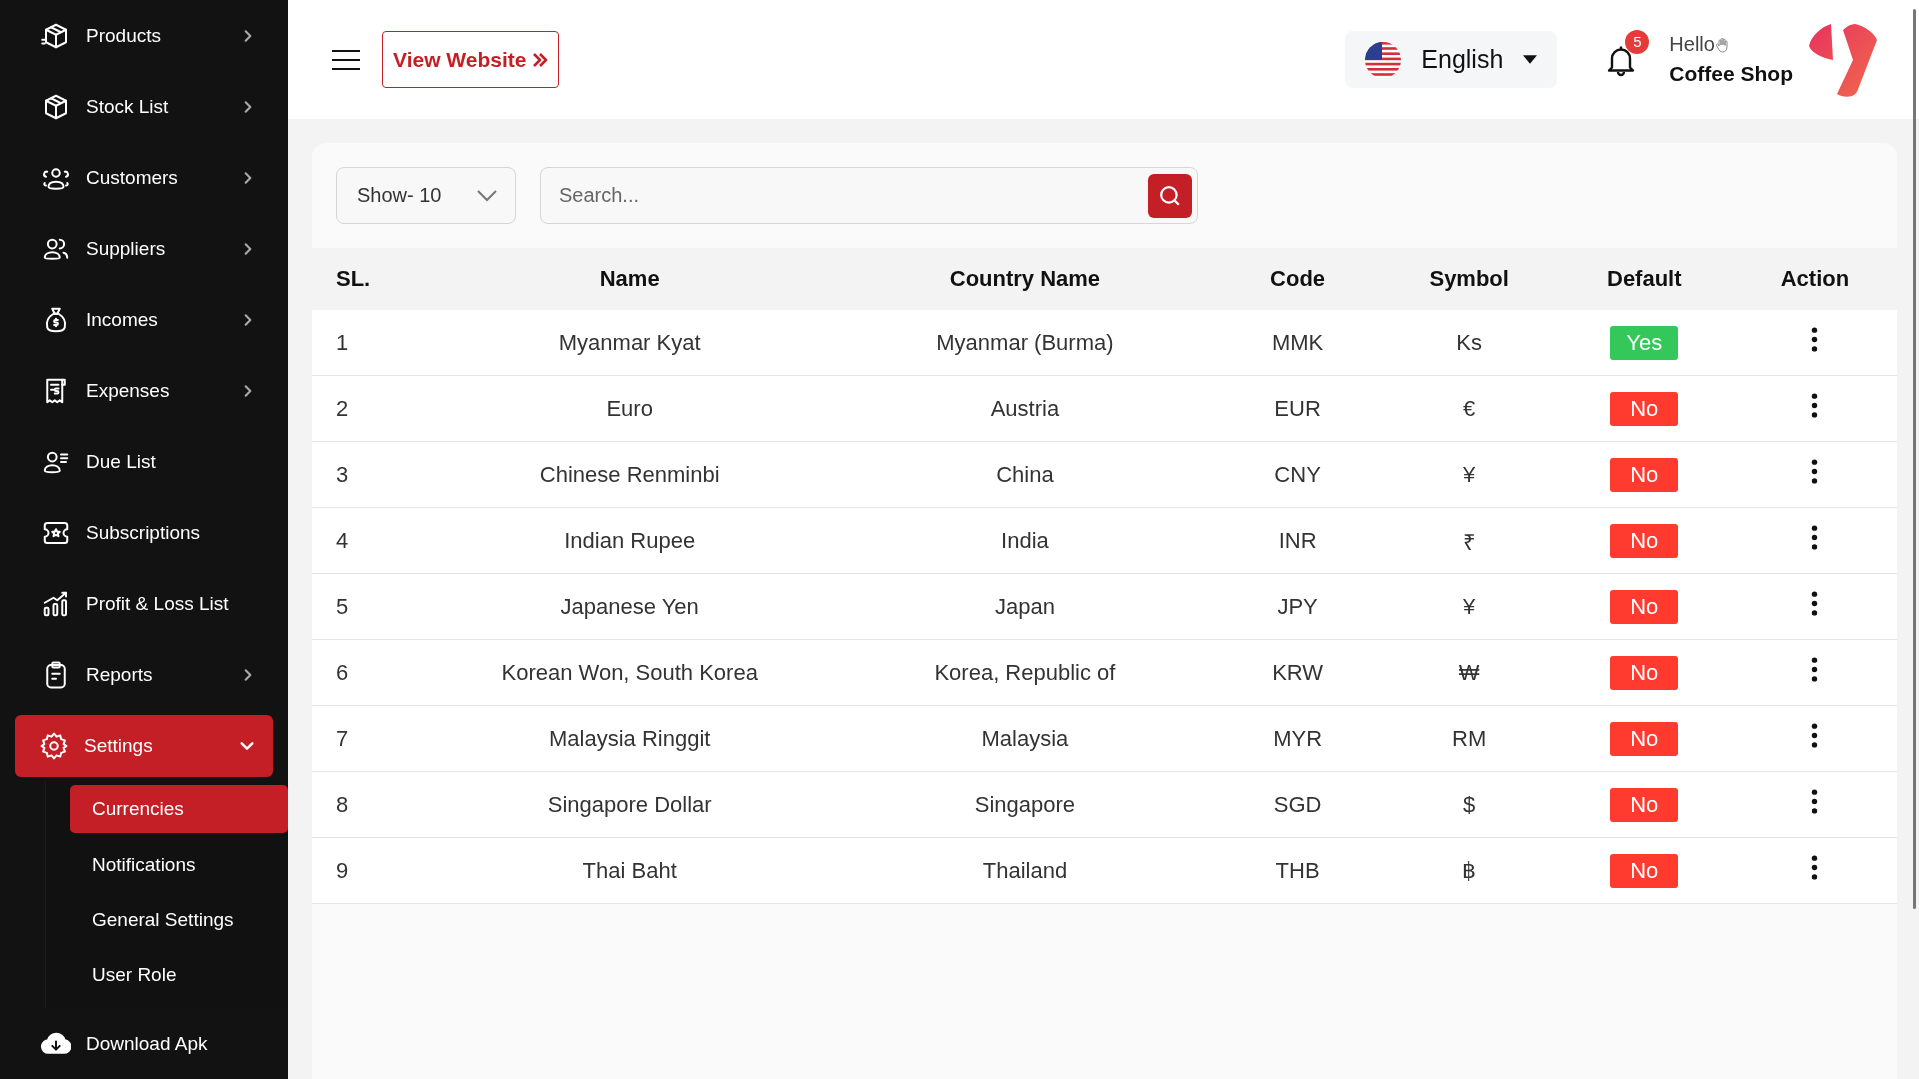 Image resolution: width=1919 pixels, height=1079 pixels. Describe the element at coordinates (1297, 672) in the screenshot. I see `table-cell: KRW` at that location.